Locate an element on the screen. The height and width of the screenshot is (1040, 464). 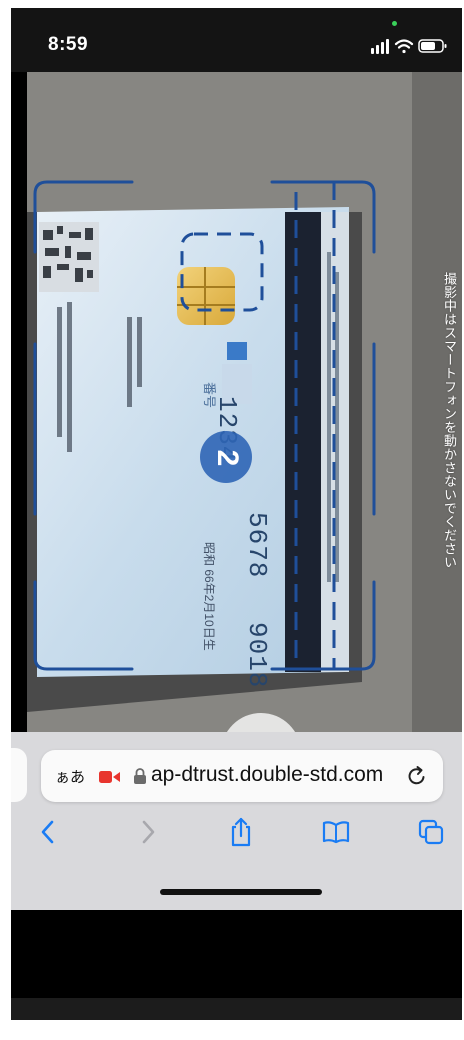
step-badge-number: 2 is located at coordinates (227, 458).